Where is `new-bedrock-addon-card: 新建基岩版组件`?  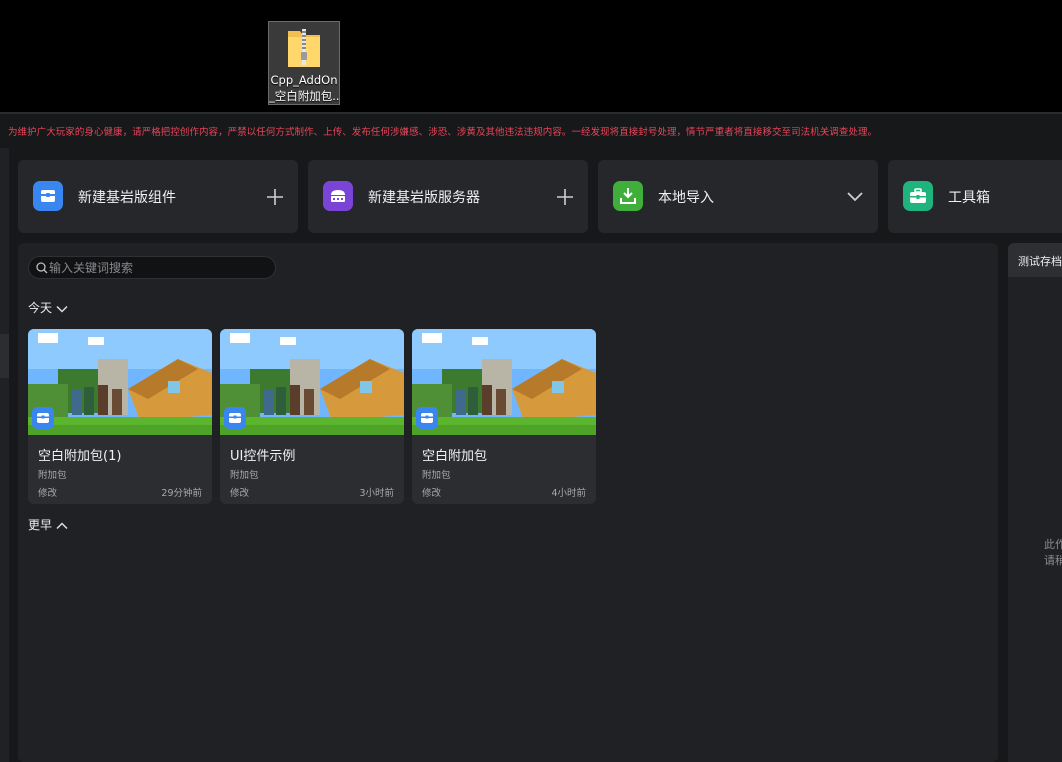 new-bedrock-addon-card: 新建基岩版组件 is located at coordinates (158, 196).